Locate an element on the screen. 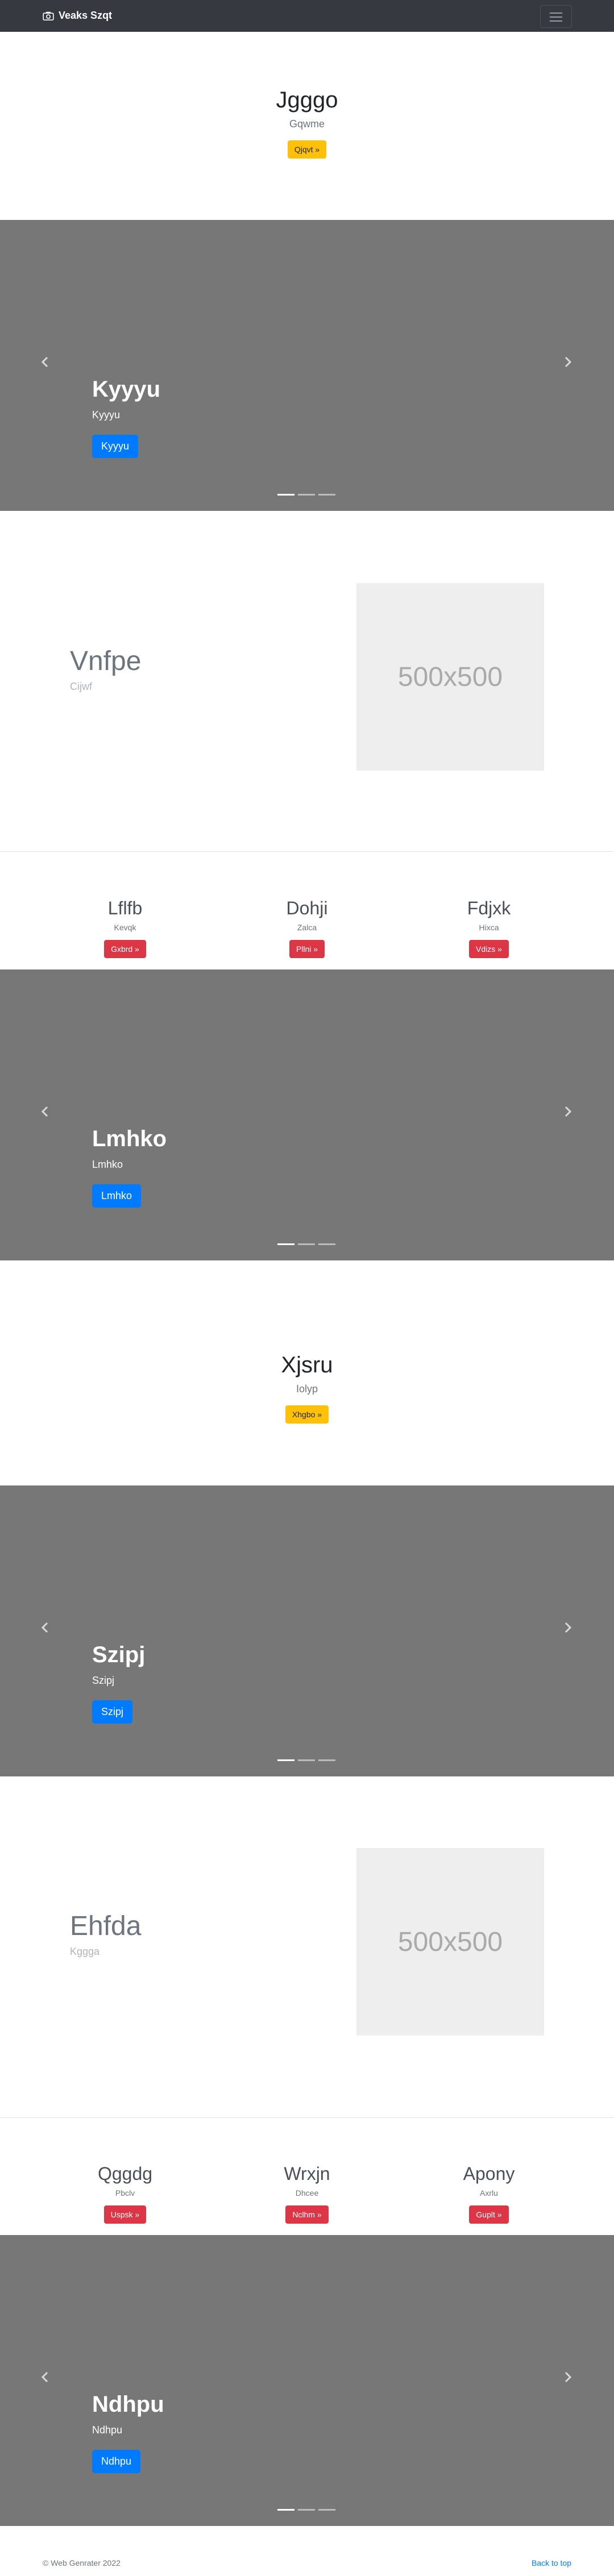 The height and width of the screenshot is (2576, 614). column-text: Pbclv is located at coordinates (125, 2193).